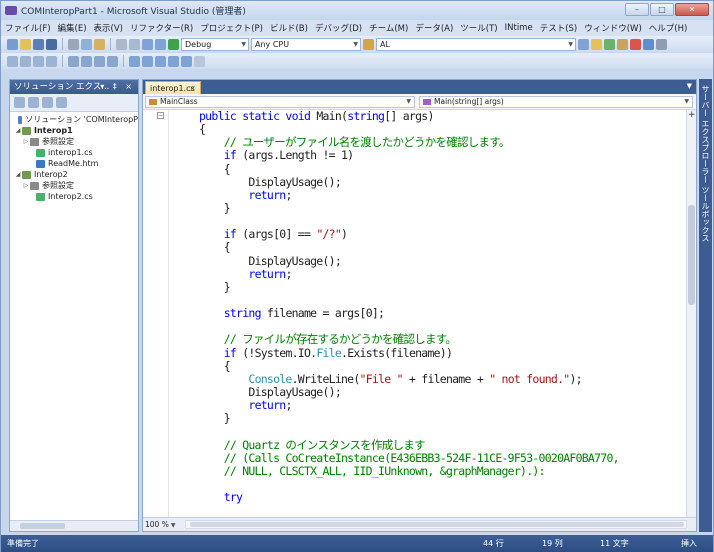  I want to click on redo-icon, so click(134, 44).